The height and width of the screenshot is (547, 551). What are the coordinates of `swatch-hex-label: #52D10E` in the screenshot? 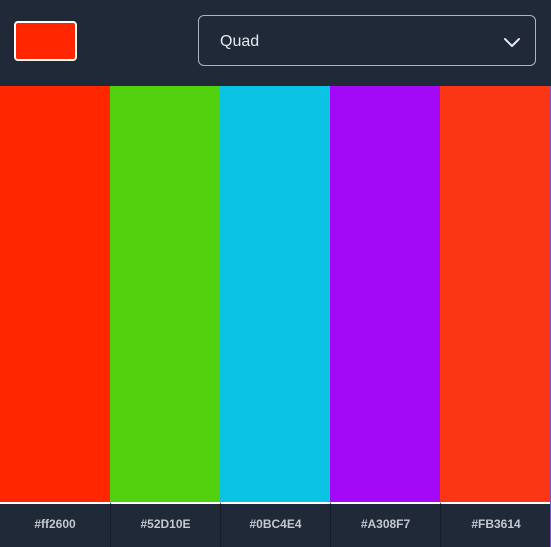 It's located at (165, 524).